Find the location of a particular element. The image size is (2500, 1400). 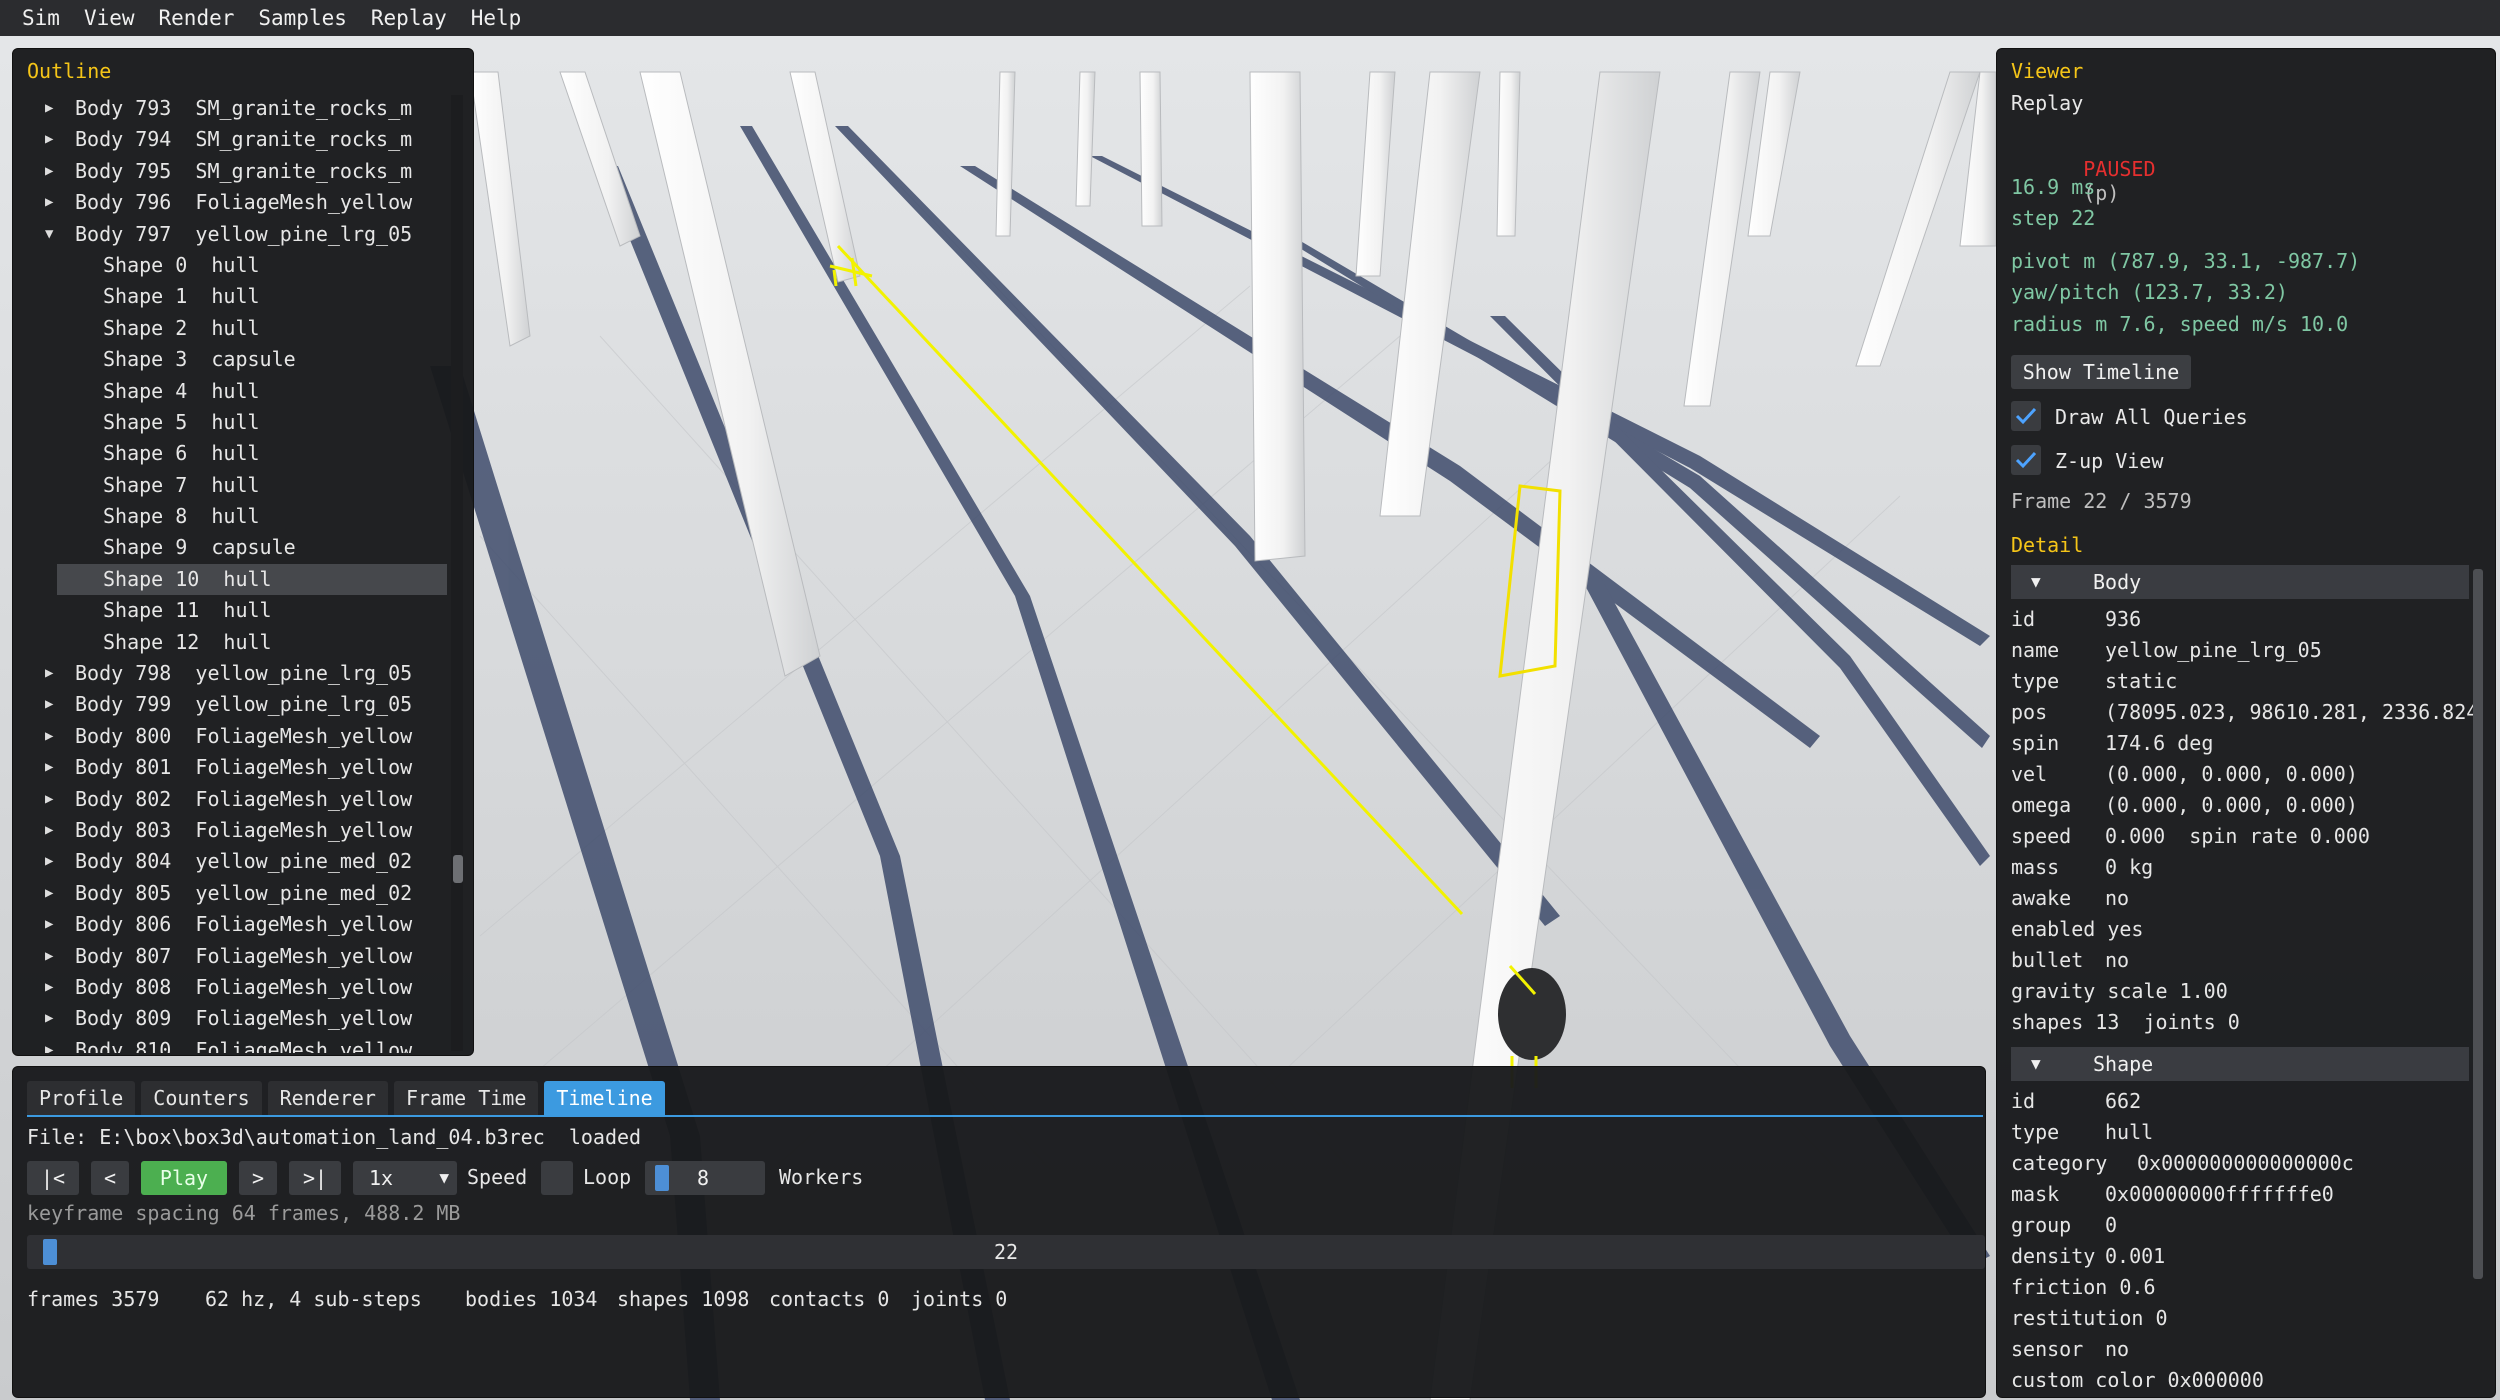

outline-scrollbar is located at coordinates (457, 573).